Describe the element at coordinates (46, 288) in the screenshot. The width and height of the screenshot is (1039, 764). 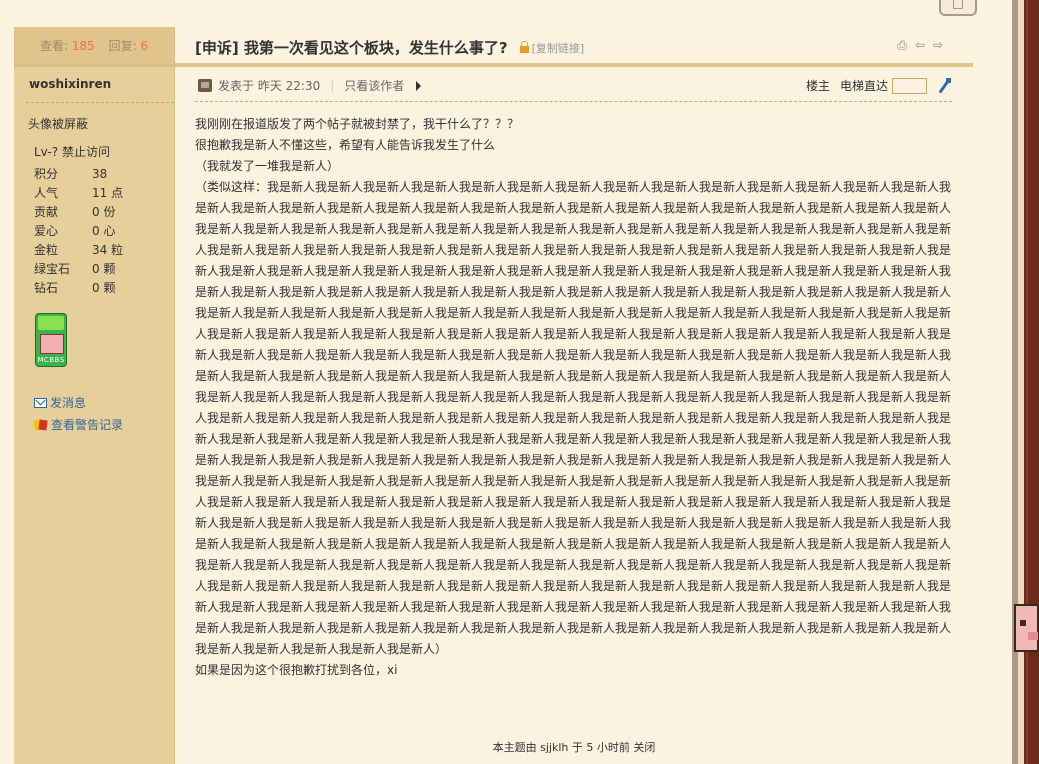
I see `stat-key: 钻石` at that location.